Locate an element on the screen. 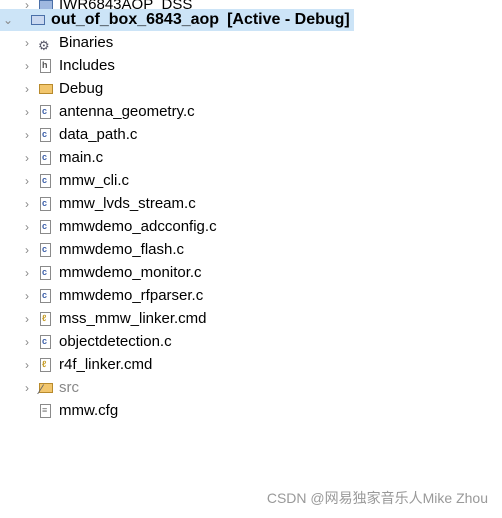 The height and width of the screenshot is (518, 502). tree-item: ≡ mmw.cfg is located at coordinates (59, 411).